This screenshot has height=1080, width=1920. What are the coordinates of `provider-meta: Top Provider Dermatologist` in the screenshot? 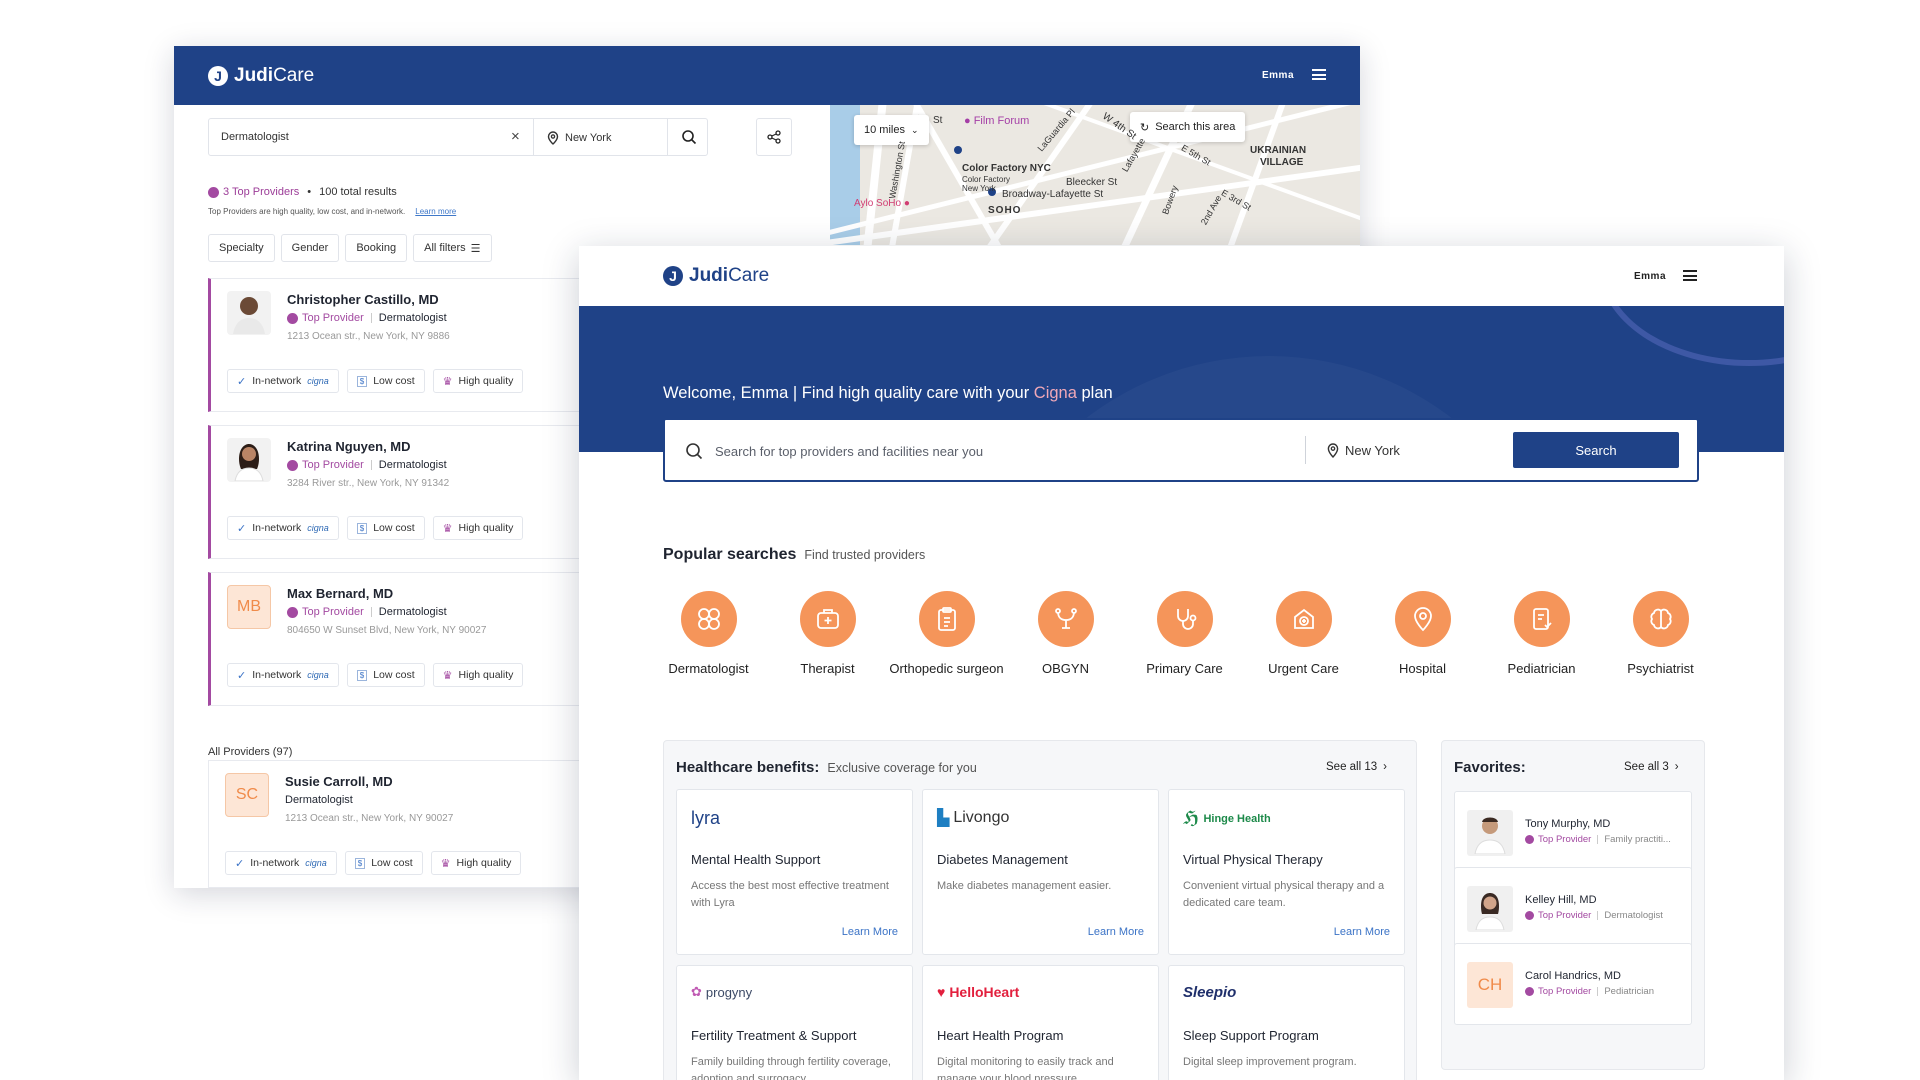 It's located at (367, 612).